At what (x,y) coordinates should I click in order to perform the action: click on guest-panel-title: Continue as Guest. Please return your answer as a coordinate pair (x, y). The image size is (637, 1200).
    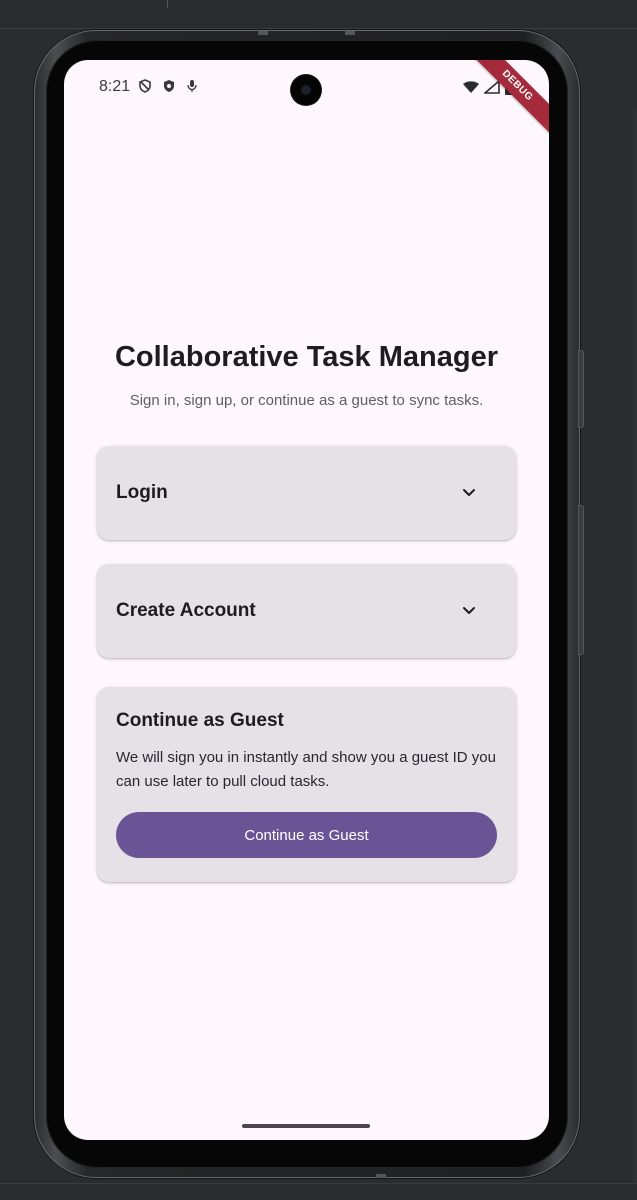
    Looking at the image, I should click on (200, 720).